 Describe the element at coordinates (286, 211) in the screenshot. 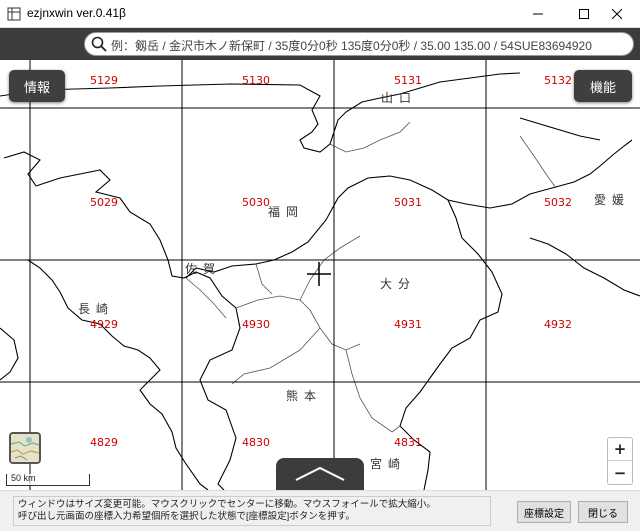

I see `place-label: 福岡` at that location.